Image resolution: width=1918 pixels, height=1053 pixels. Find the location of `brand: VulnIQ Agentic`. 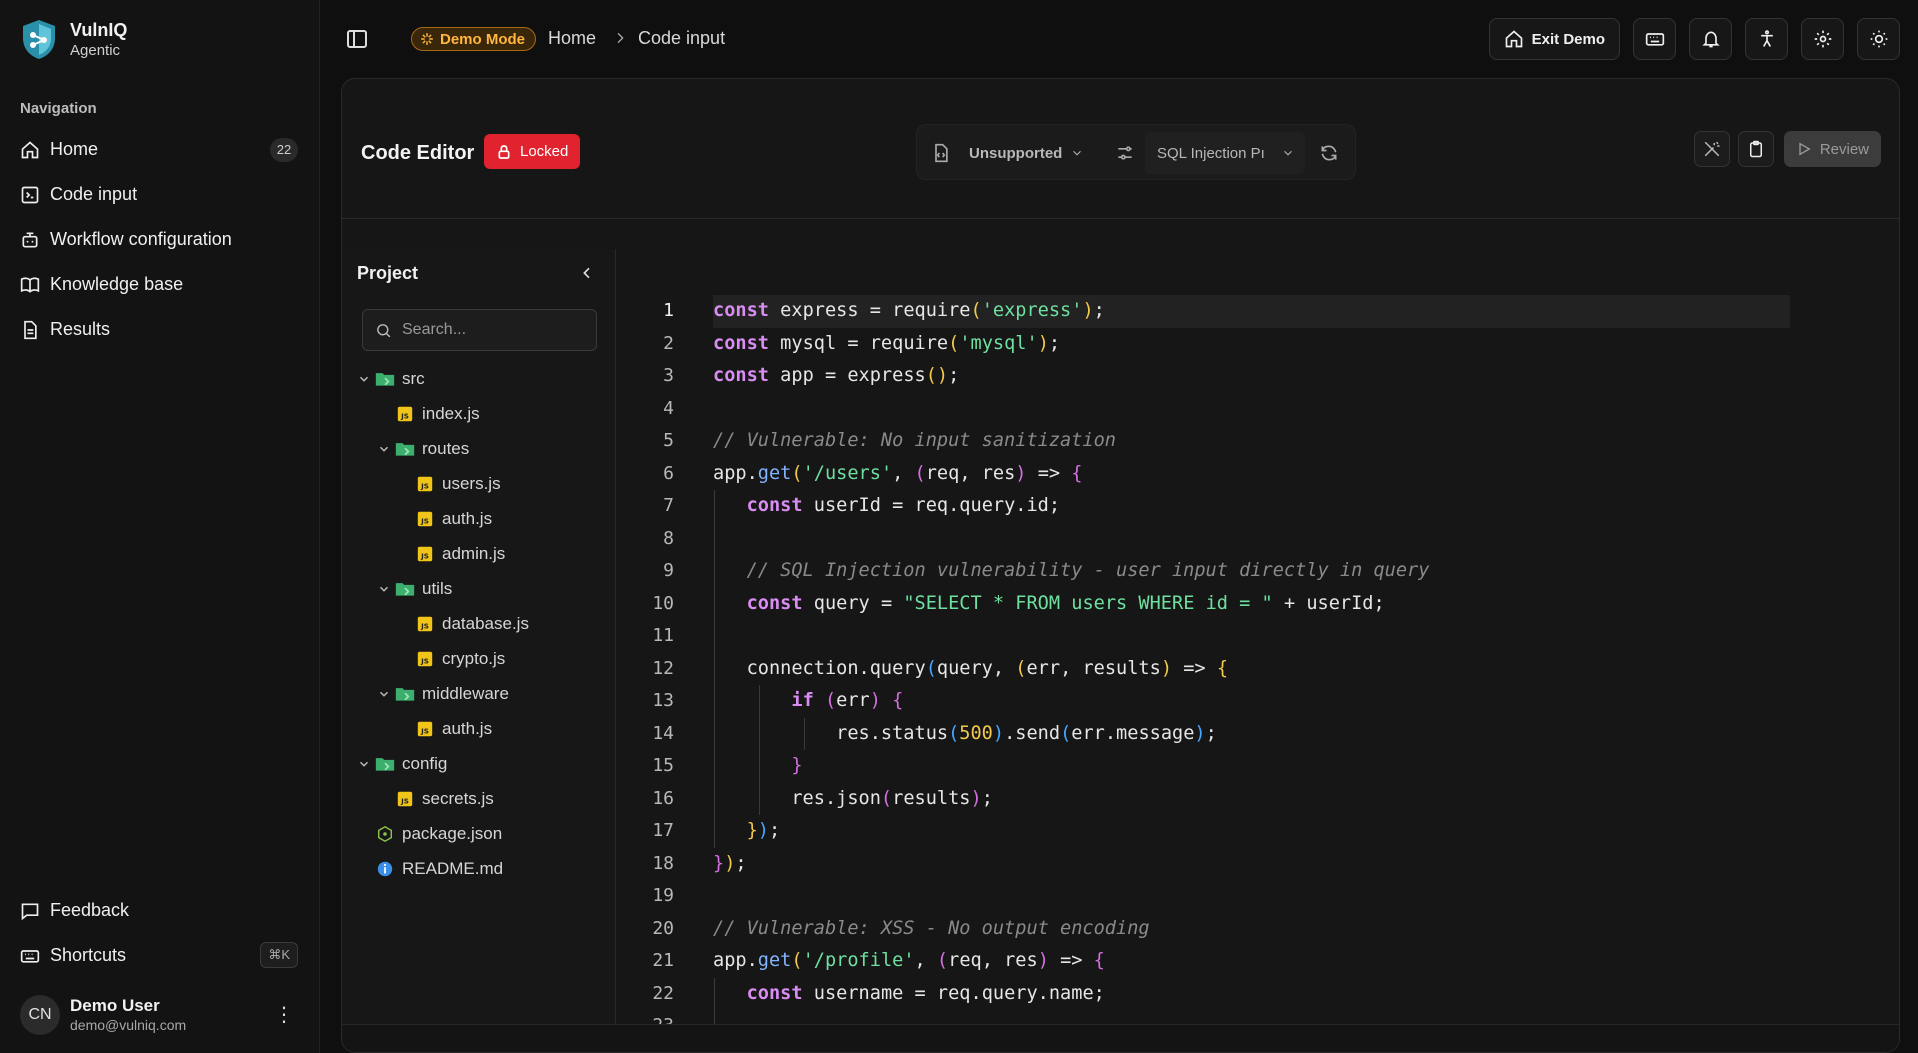

brand: VulnIQ Agentic is located at coordinates (73, 39).